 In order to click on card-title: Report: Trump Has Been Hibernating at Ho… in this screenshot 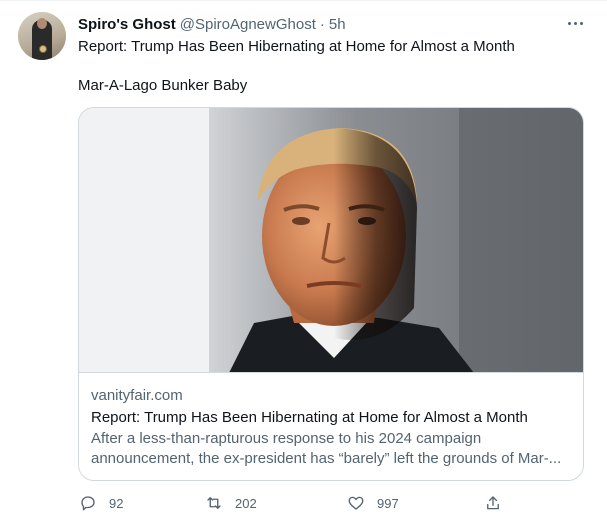, I will do `click(309, 417)`.